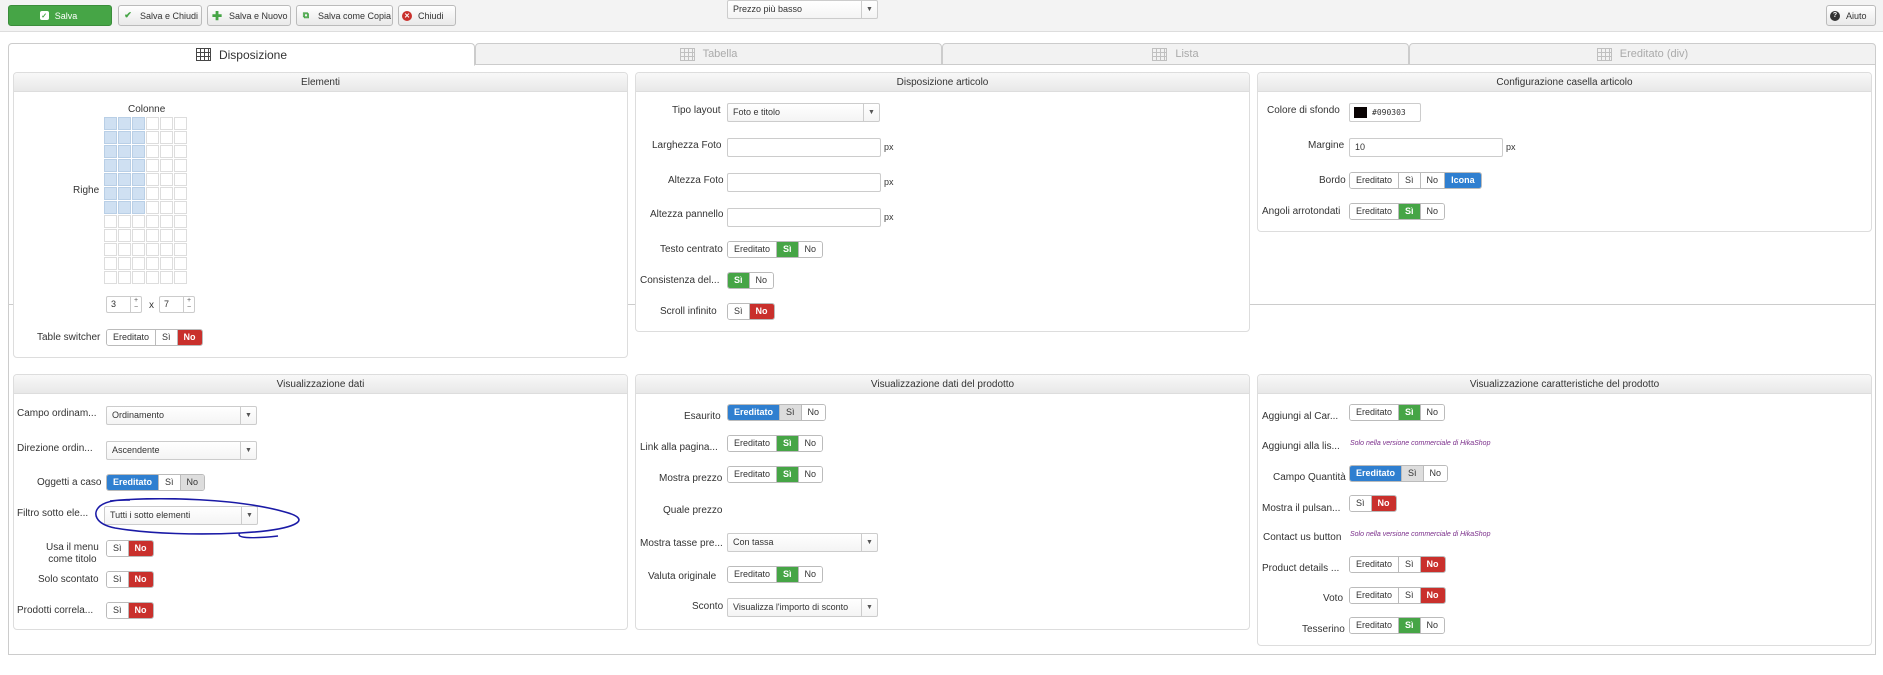 Image resolution: width=1883 pixels, height=675 pixels. I want to click on tab-ereditato-div: Ereditato (div), so click(1642, 54).